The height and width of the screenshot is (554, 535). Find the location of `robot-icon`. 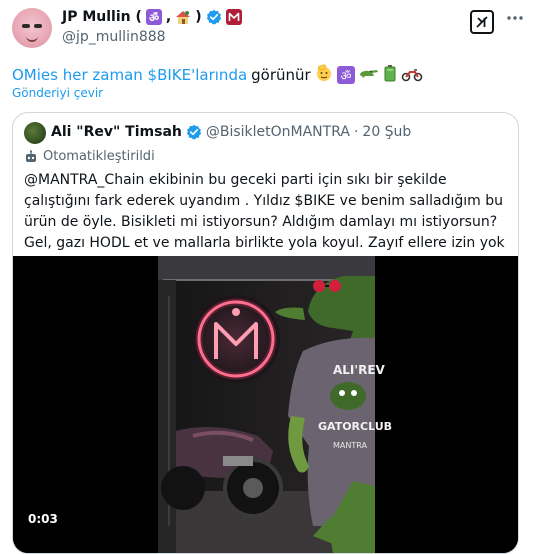

robot-icon is located at coordinates (31, 156).